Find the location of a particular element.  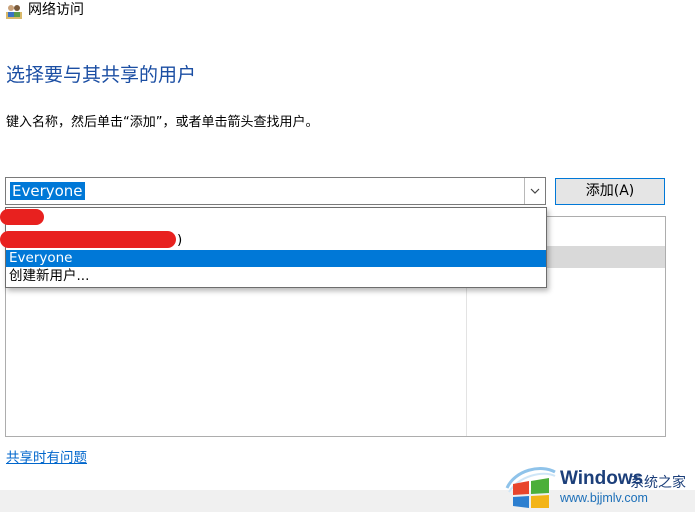

watermark-url: www.bjjmlv.com is located at coordinates (604, 498).